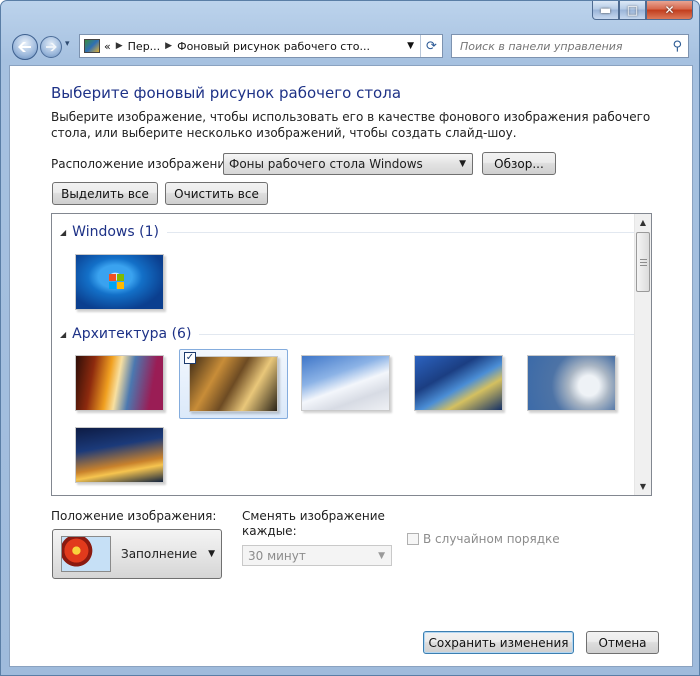  Describe the element at coordinates (134, 516) in the screenshot. I see `position-label: Положение изображения:` at that location.